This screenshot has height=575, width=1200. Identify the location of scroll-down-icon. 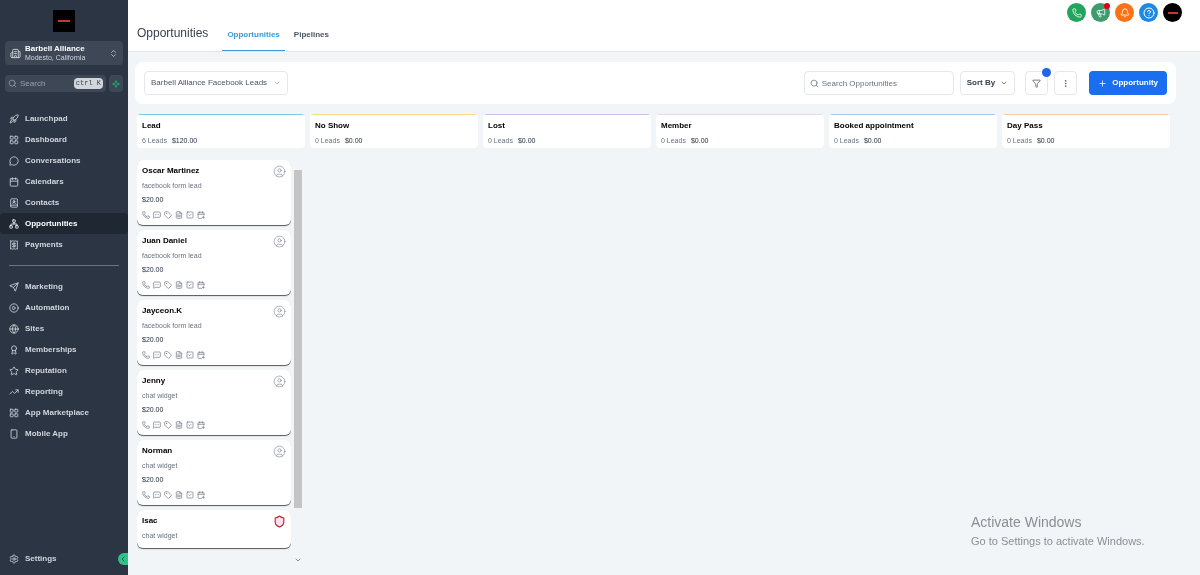
(298, 560).